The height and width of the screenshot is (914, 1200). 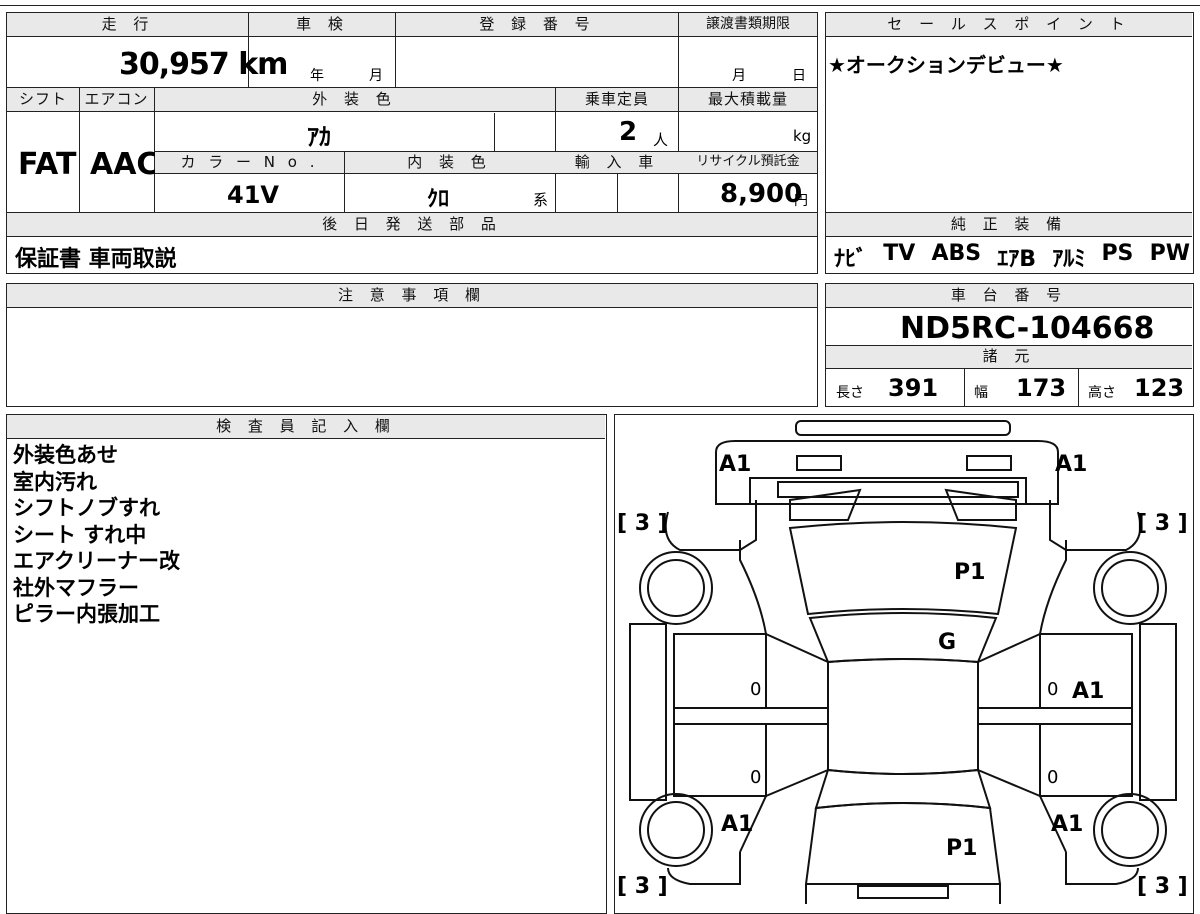 What do you see at coordinates (449, 163) in the screenshot?
I see `interior-color-header: 内 装 色` at bounding box center [449, 163].